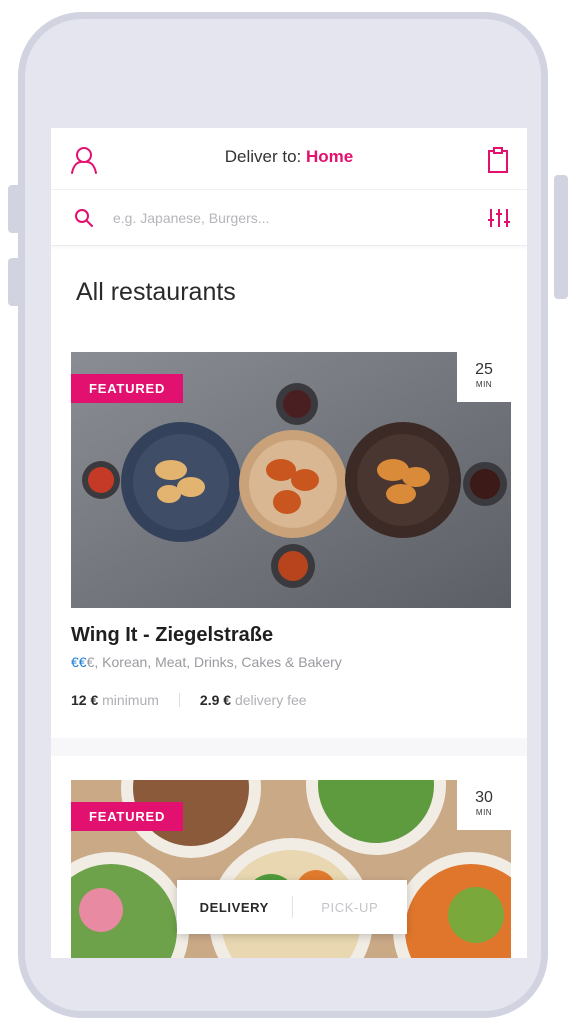  I want to click on delivery-tab: DELIVERY, so click(234, 907).